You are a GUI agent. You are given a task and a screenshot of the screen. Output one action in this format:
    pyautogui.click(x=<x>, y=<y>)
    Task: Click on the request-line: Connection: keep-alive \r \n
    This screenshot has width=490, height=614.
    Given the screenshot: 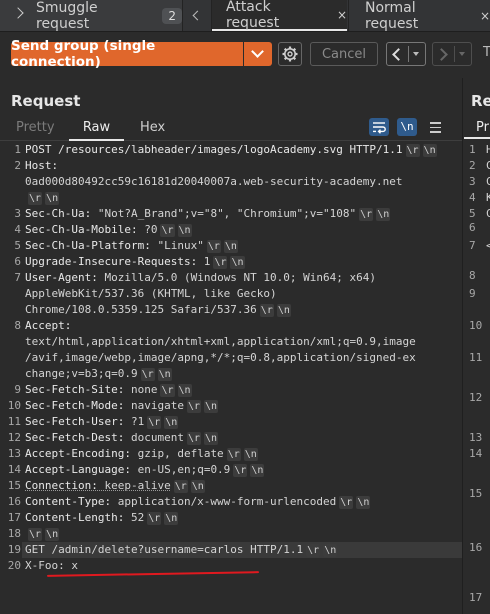 What is the action you would take?
    pyautogui.click(x=115, y=486)
    